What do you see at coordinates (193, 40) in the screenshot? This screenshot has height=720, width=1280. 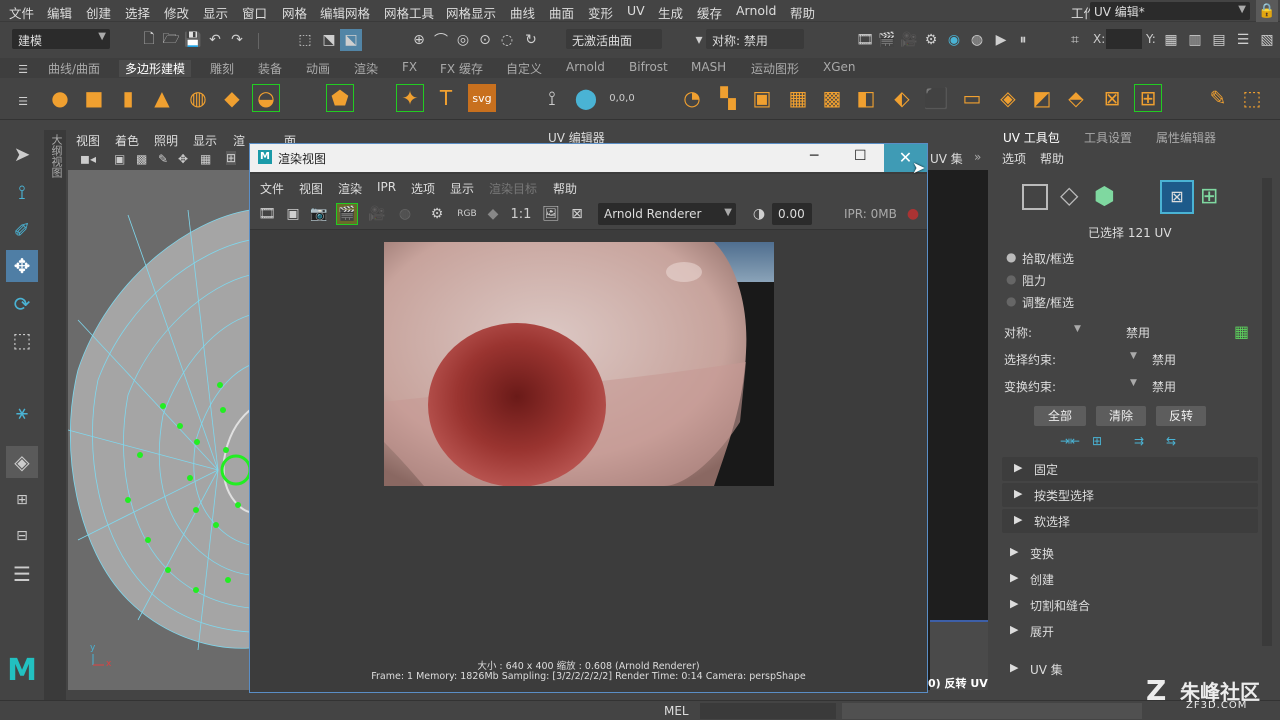 I see `save-scene-icon: 💾` at bounding box center [193, 40].